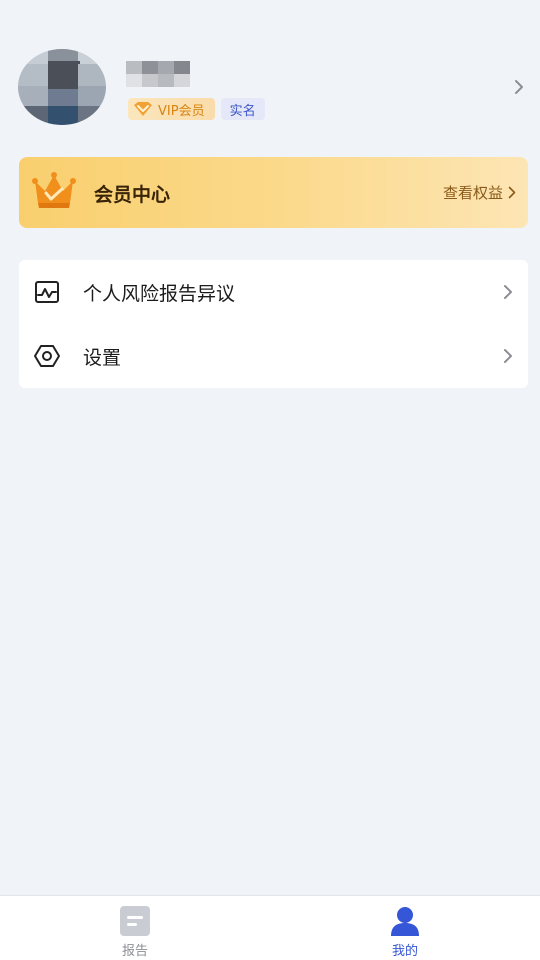 Image resolution: width=540 pixels, height=960 pixels. What do you see at coordinates (273, 292) in the screenshot?
I see `menu-item-risk-report-objection: 个人风险报告异议` at bounding box center [273, 292].